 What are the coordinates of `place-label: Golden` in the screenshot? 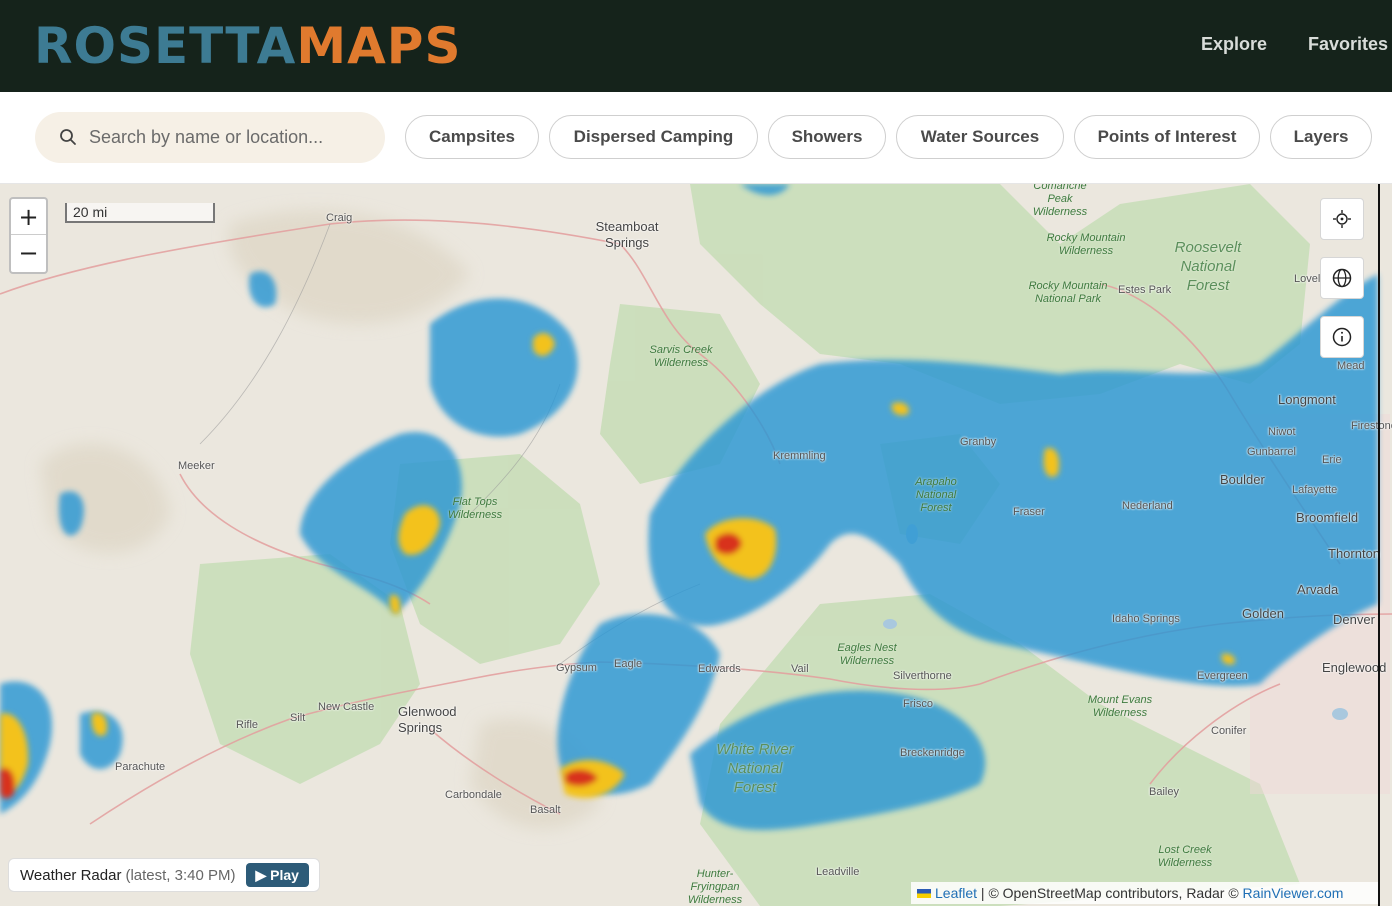 It's located at (1263, 613).